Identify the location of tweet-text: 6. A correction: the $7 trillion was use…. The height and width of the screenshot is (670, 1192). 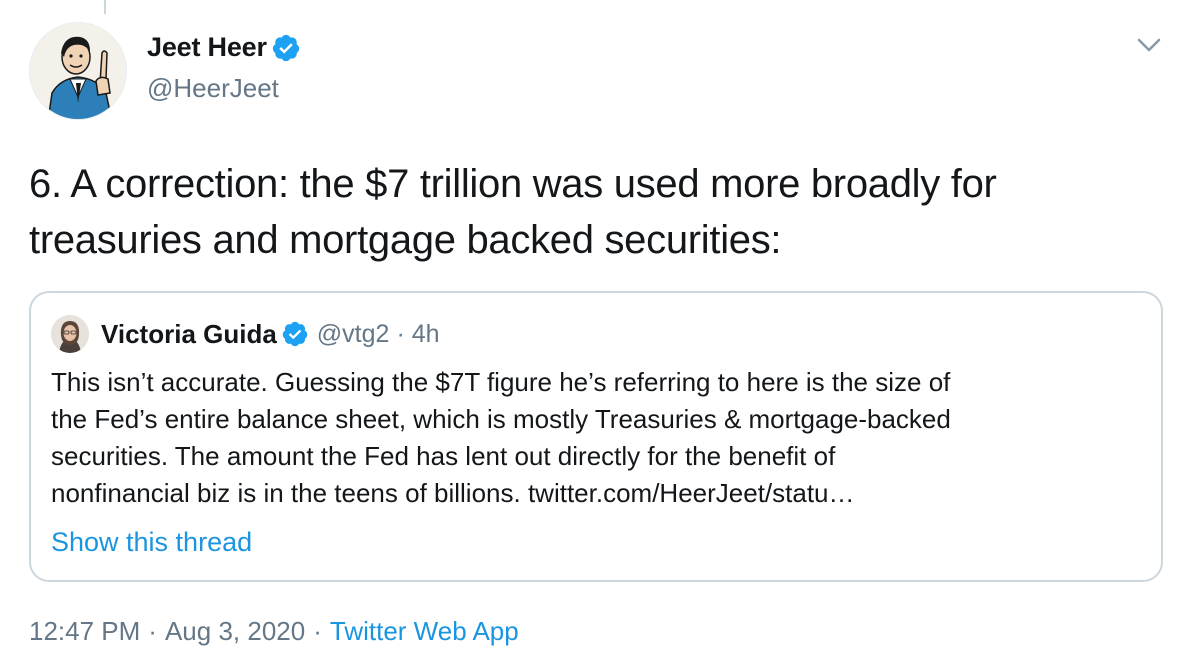
(513, 212).